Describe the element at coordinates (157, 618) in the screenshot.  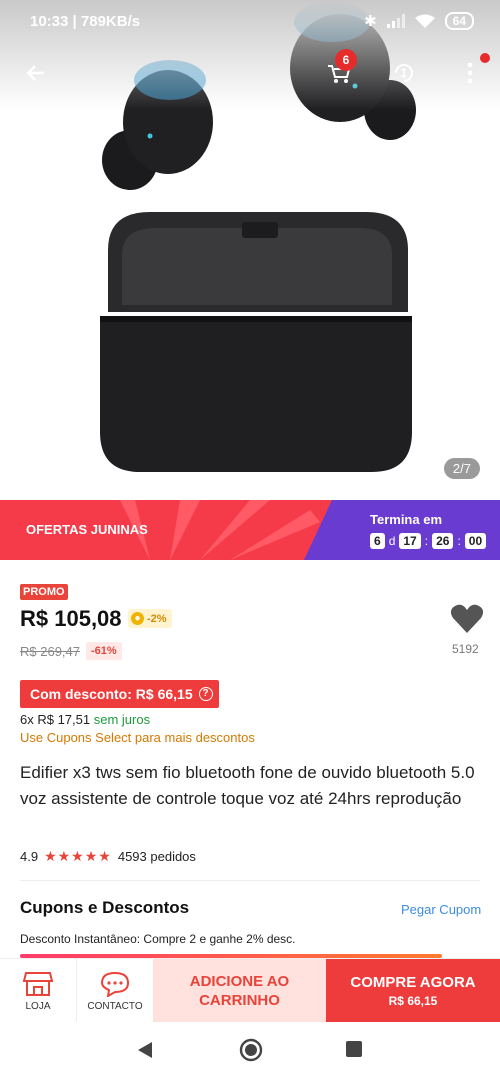
I see `coin-discount-value: -2%` at that location.